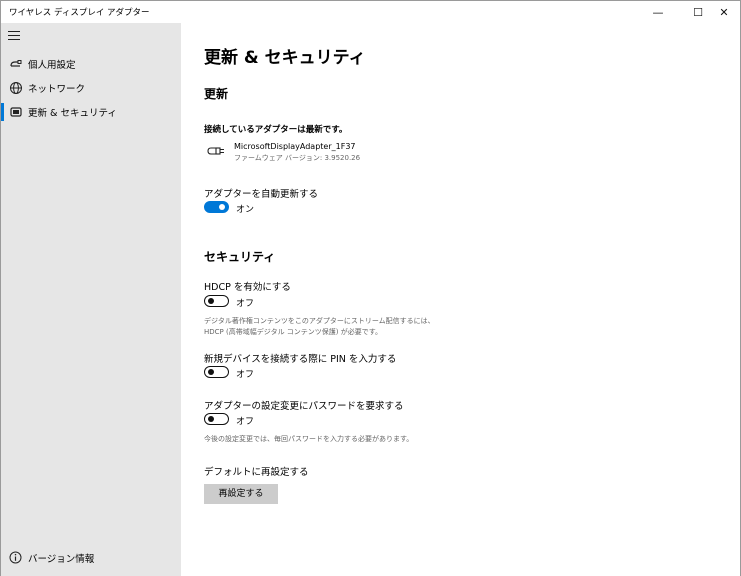  What do you see at coordinates (216, 372) in the screenshot?
I see `pin-toggle` at bounding box center [216, 372].